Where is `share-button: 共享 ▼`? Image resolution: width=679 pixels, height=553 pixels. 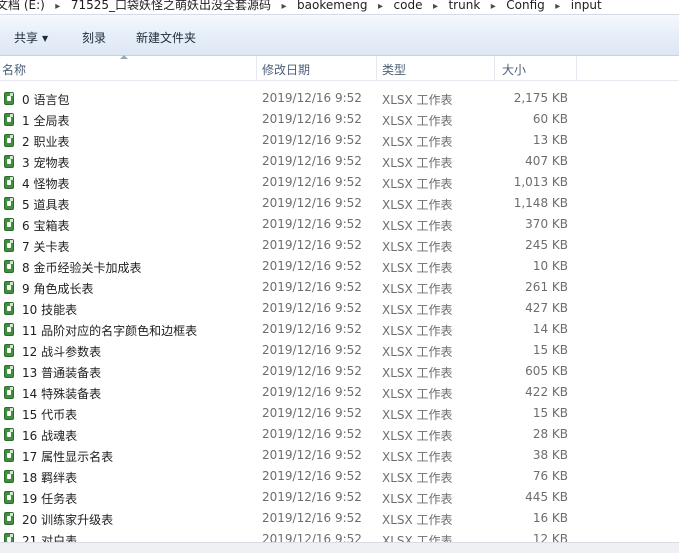
share-button: 共享 ▼ is located at coordinates (31, 38).